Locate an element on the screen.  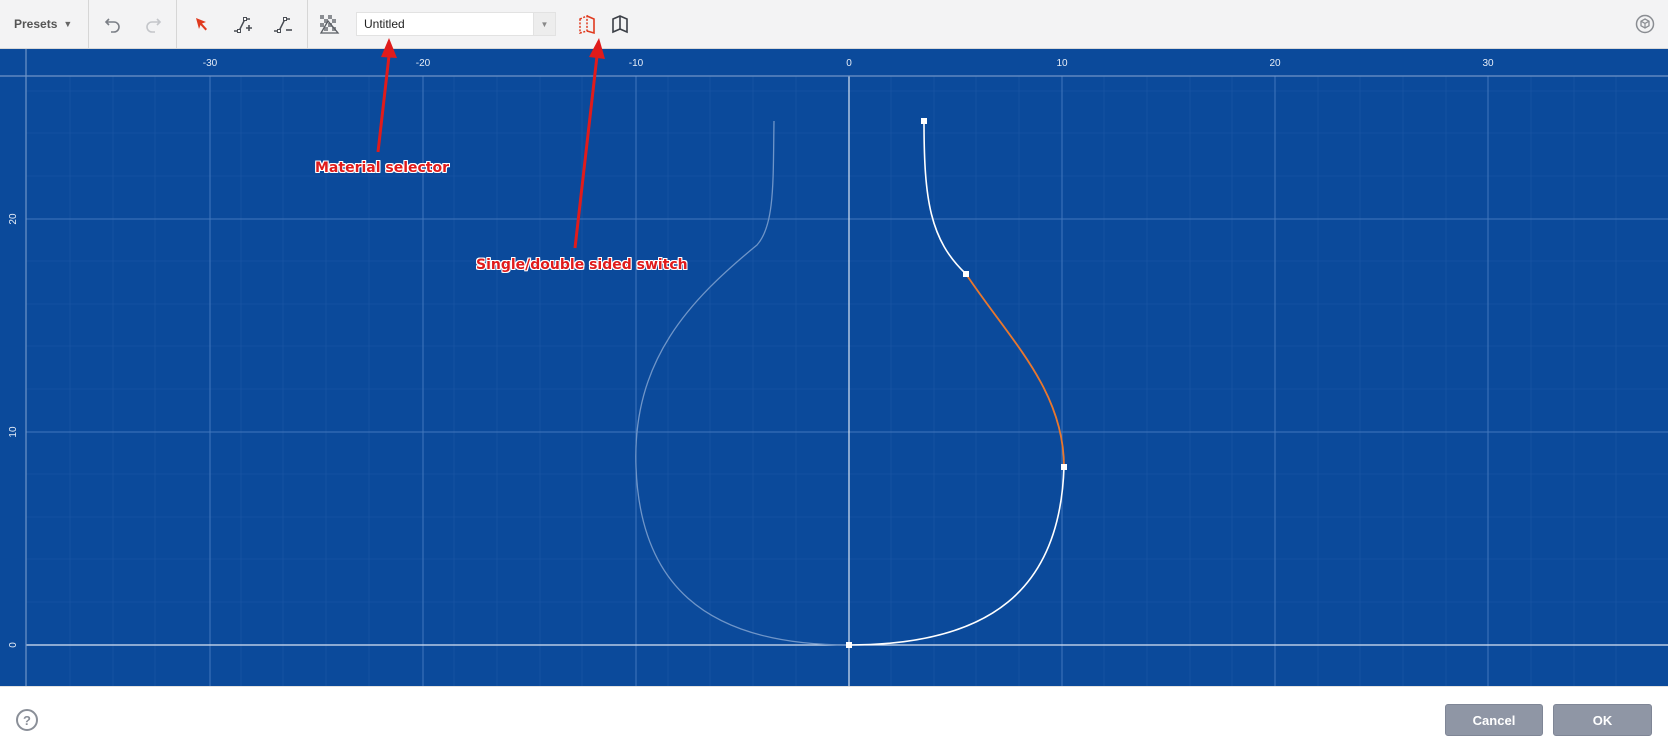
material-preview-button is located at coordinates (329, 24).